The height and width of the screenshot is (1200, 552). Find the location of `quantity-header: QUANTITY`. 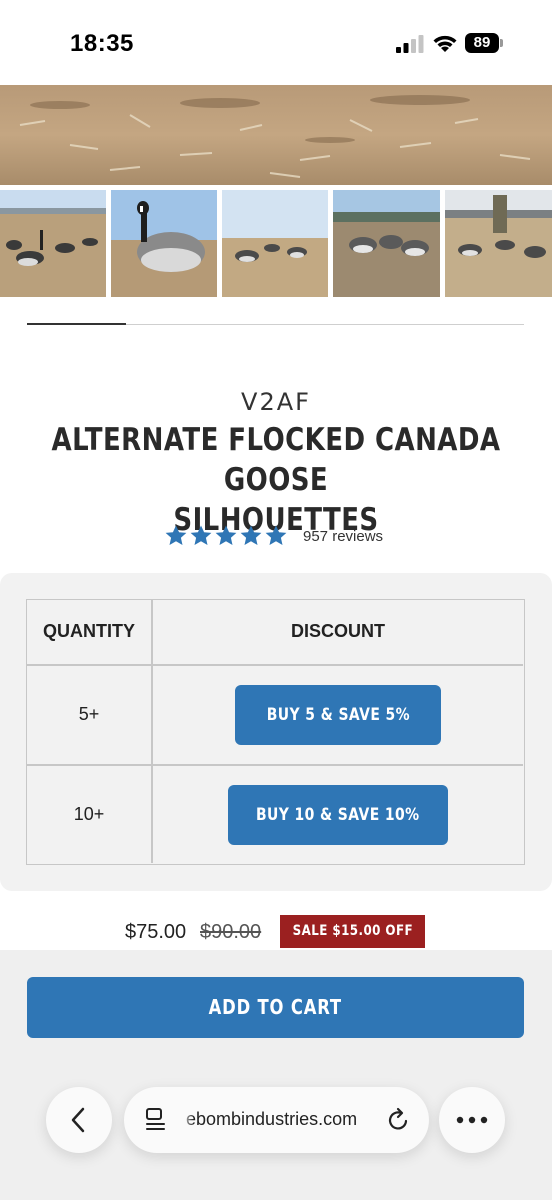

quantity-header: QUANTITY is located at coordinates (89, 631).